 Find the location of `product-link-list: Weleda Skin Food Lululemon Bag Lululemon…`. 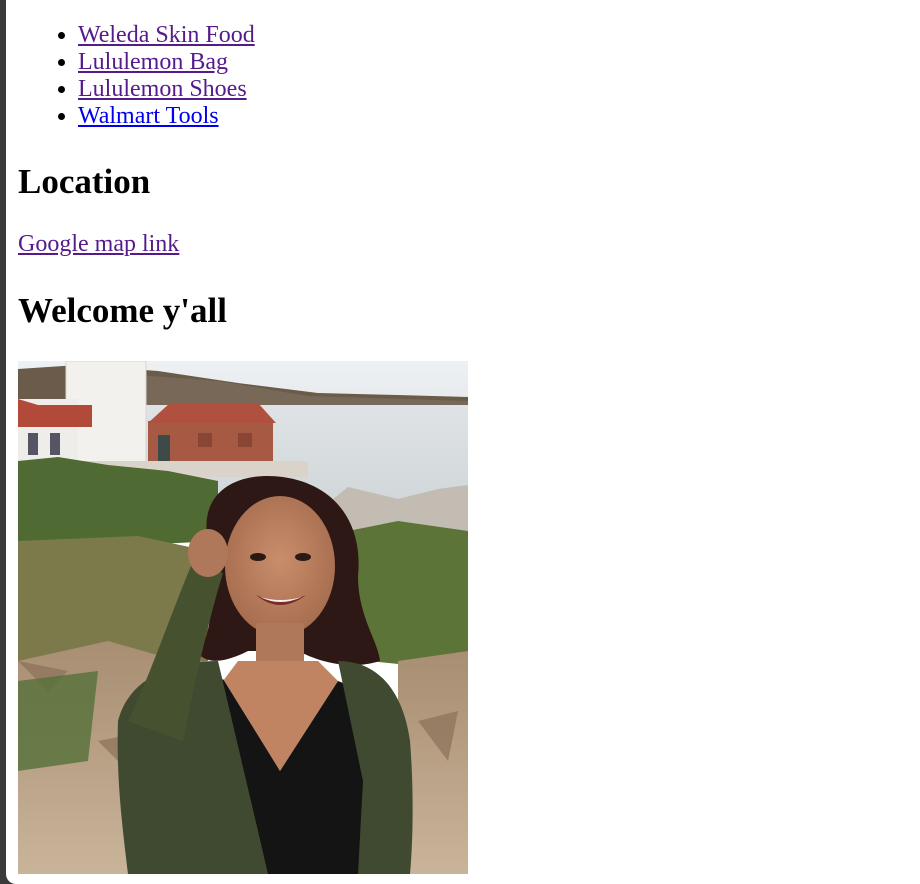

product-link-list: Weleda Skin Food Lululemon Bag Lululemon… is located at coordinates (136, 76).